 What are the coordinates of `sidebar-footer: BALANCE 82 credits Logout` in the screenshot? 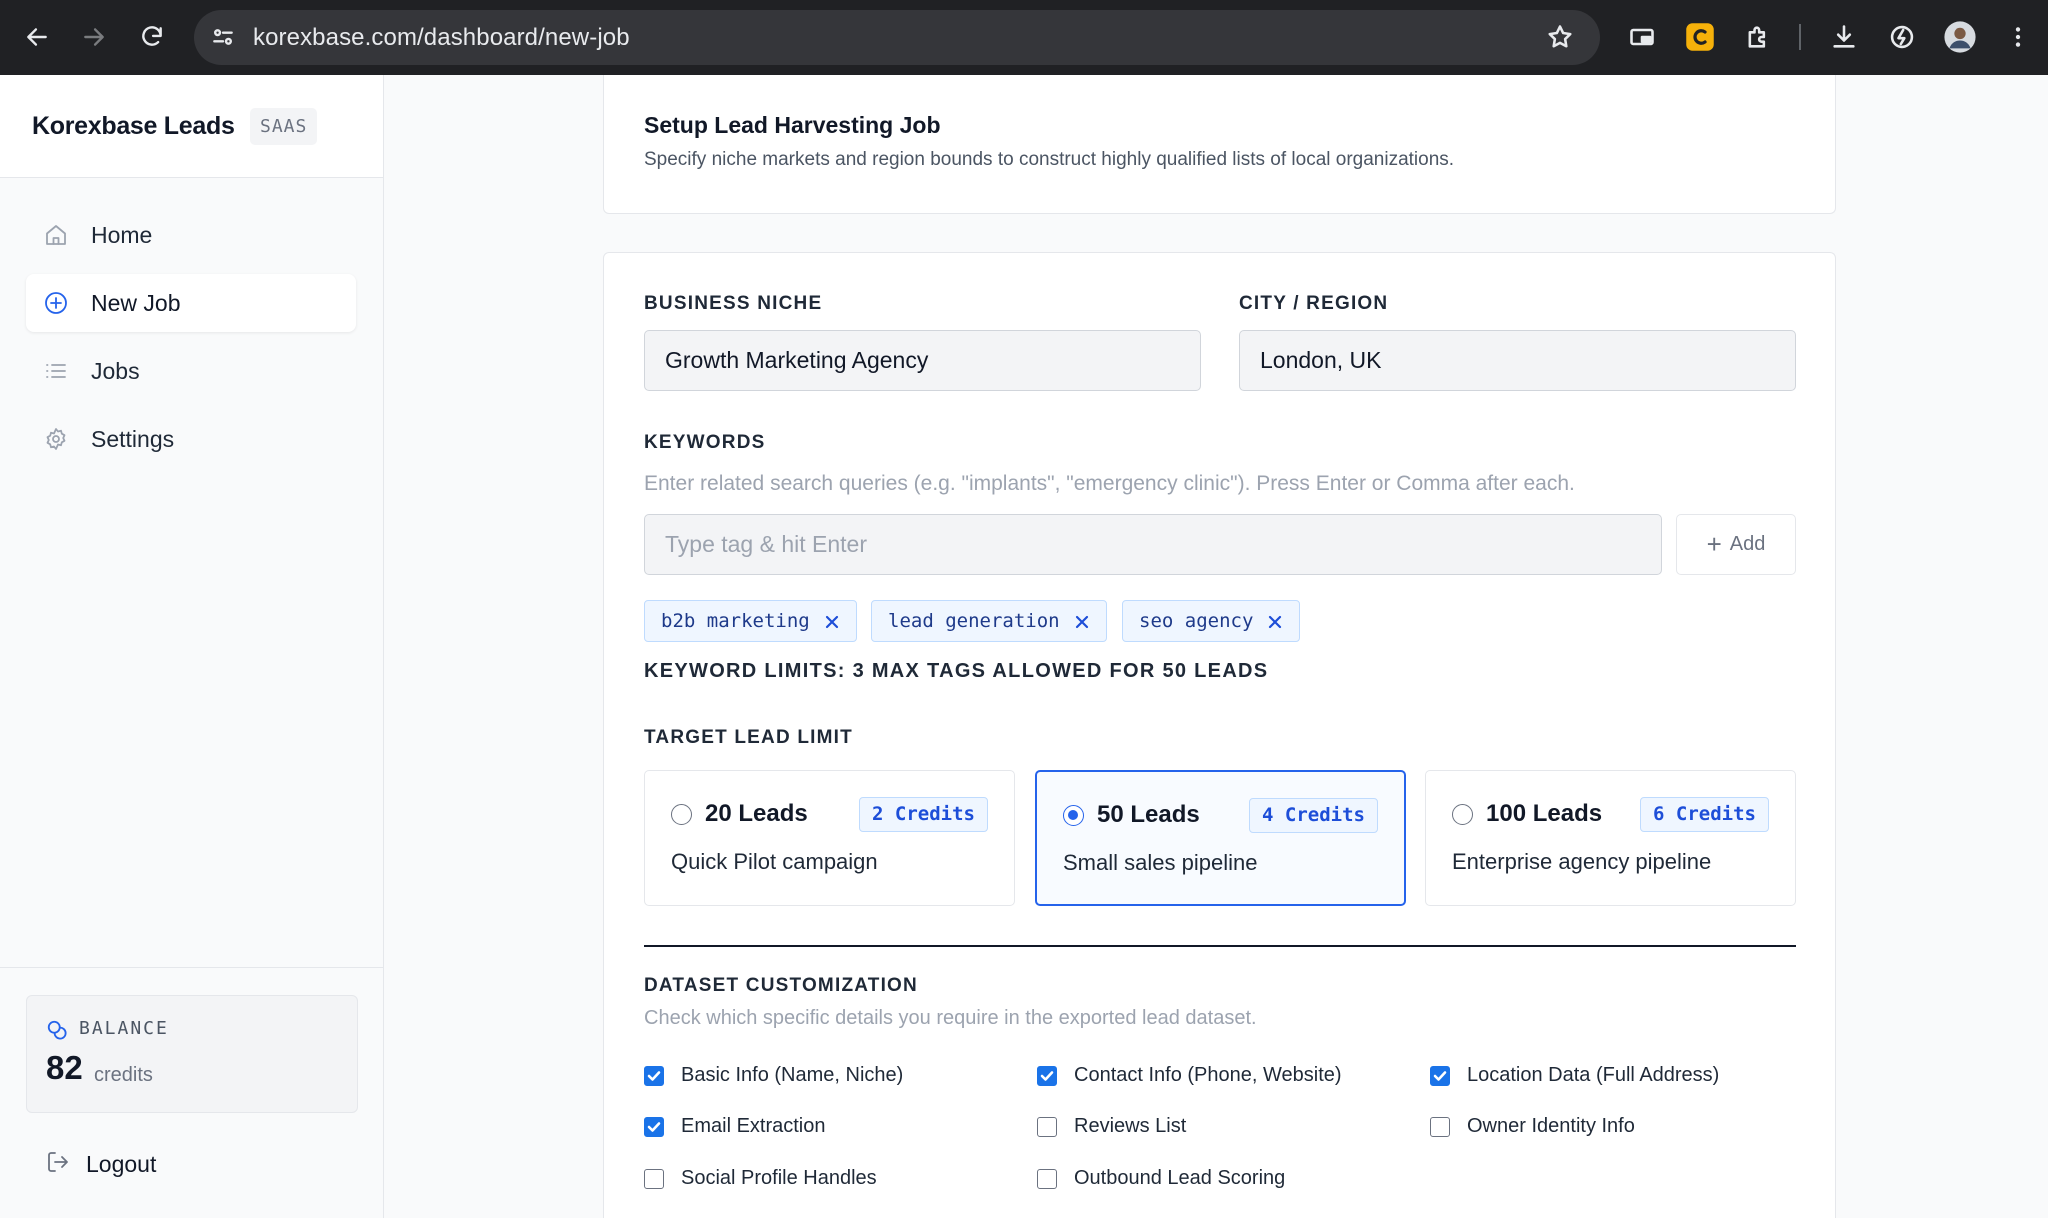 It's located at (191, 1092).